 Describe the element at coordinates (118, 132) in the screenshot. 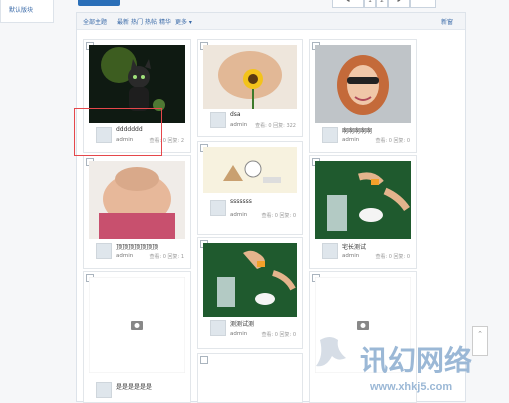

I see `highlight-box` at that location.